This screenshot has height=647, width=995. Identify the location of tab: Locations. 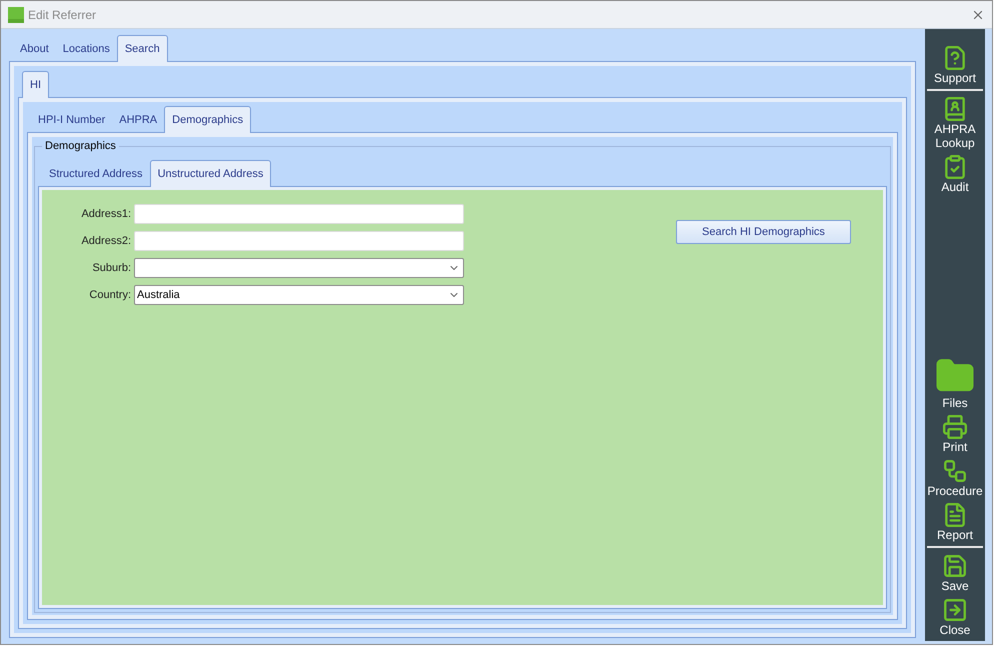
(86, 49).